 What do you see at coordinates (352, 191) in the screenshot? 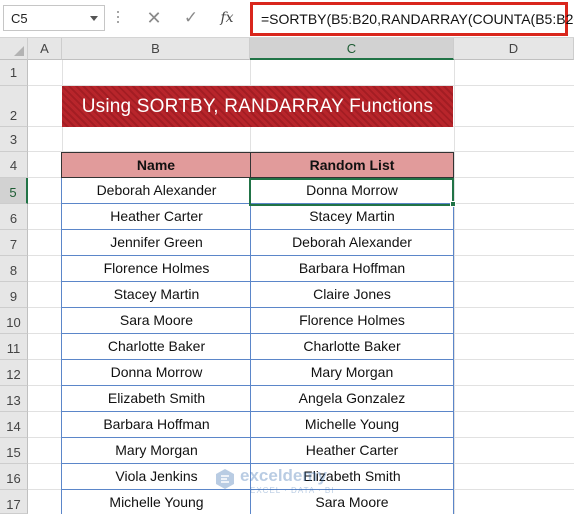
I see `random-list-cell: Donna Morrow` at bounding box center [352, 191].